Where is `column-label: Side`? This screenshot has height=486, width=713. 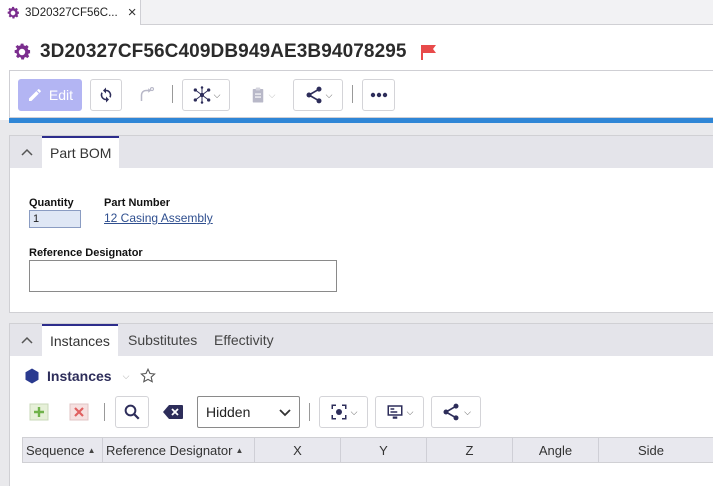
column-label: Side is located at coordinates (651, 450).